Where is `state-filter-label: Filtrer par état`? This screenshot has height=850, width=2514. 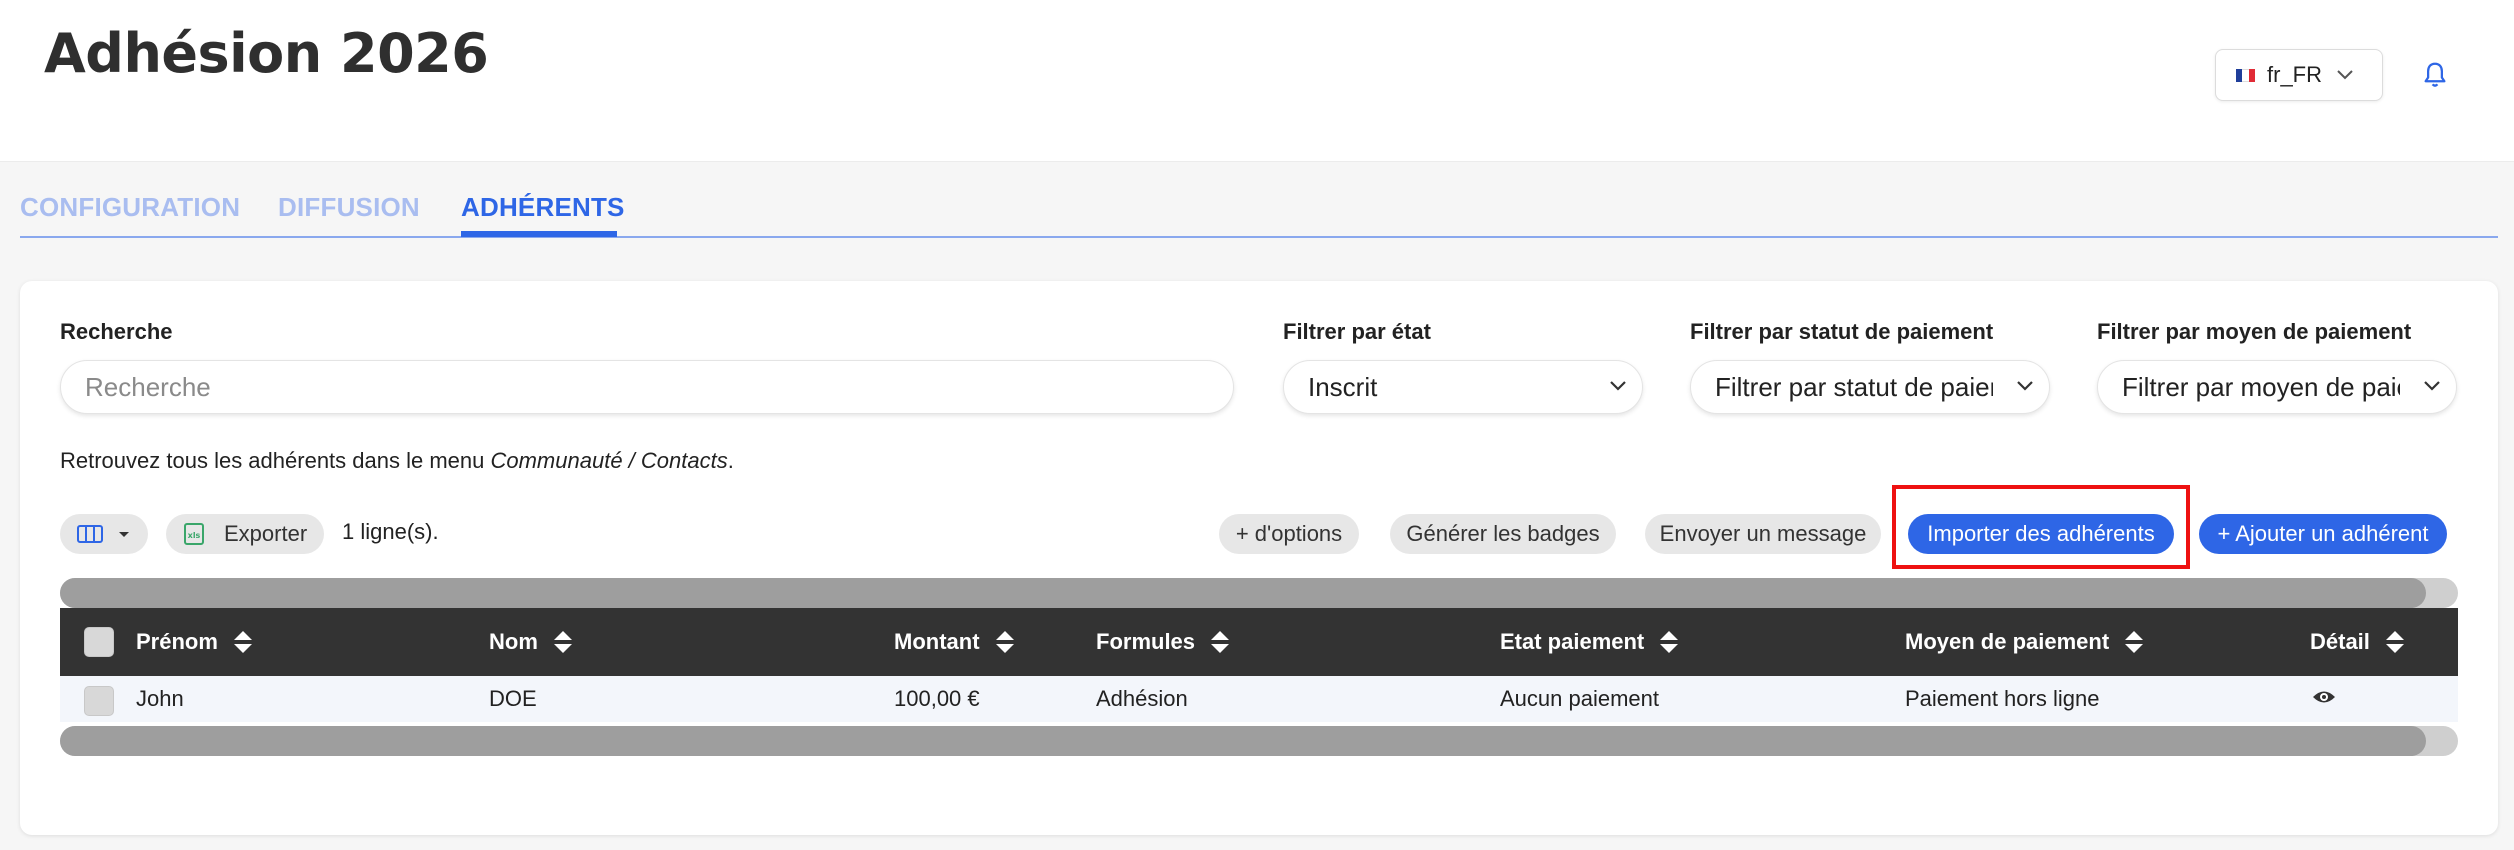 state-filter-label: Filtrer par état is located at coordinates (1357, 331).